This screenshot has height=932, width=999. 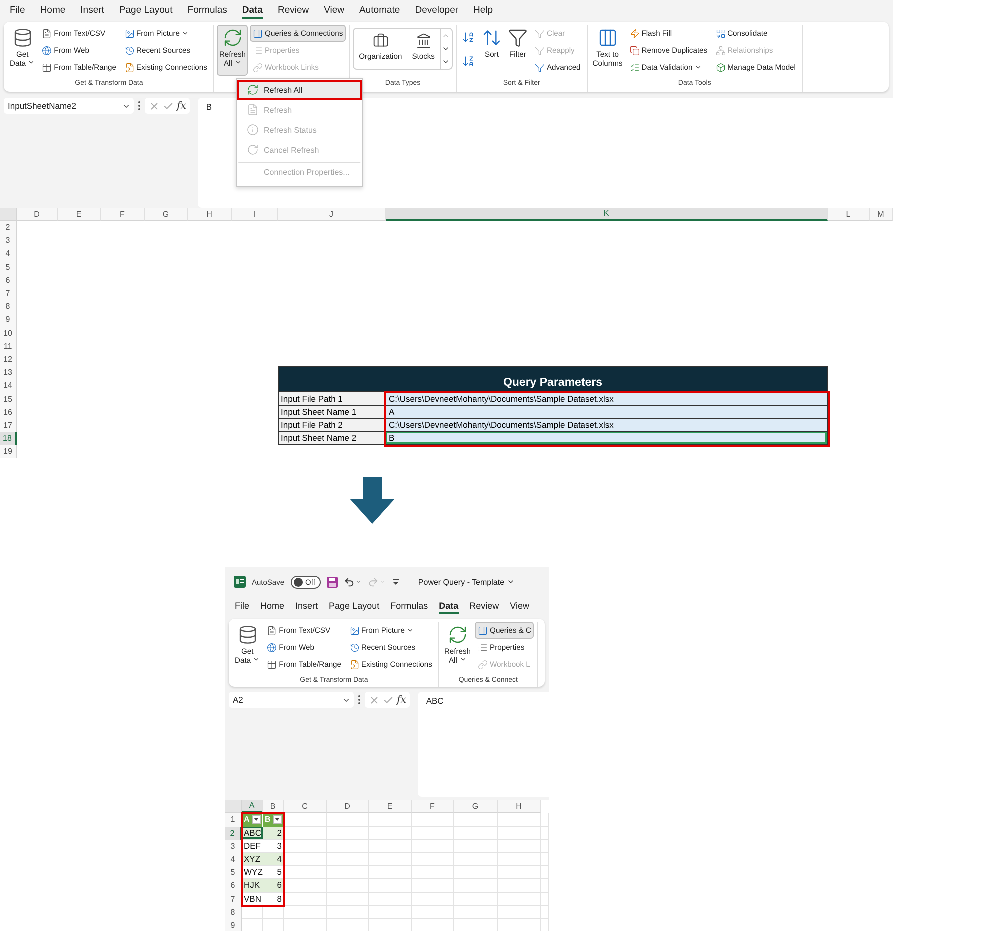 What do you see at coordinates (332, 425) in the screenshot?
I see `table-cell: Input File Path 2` at bounding box center [332, 425].